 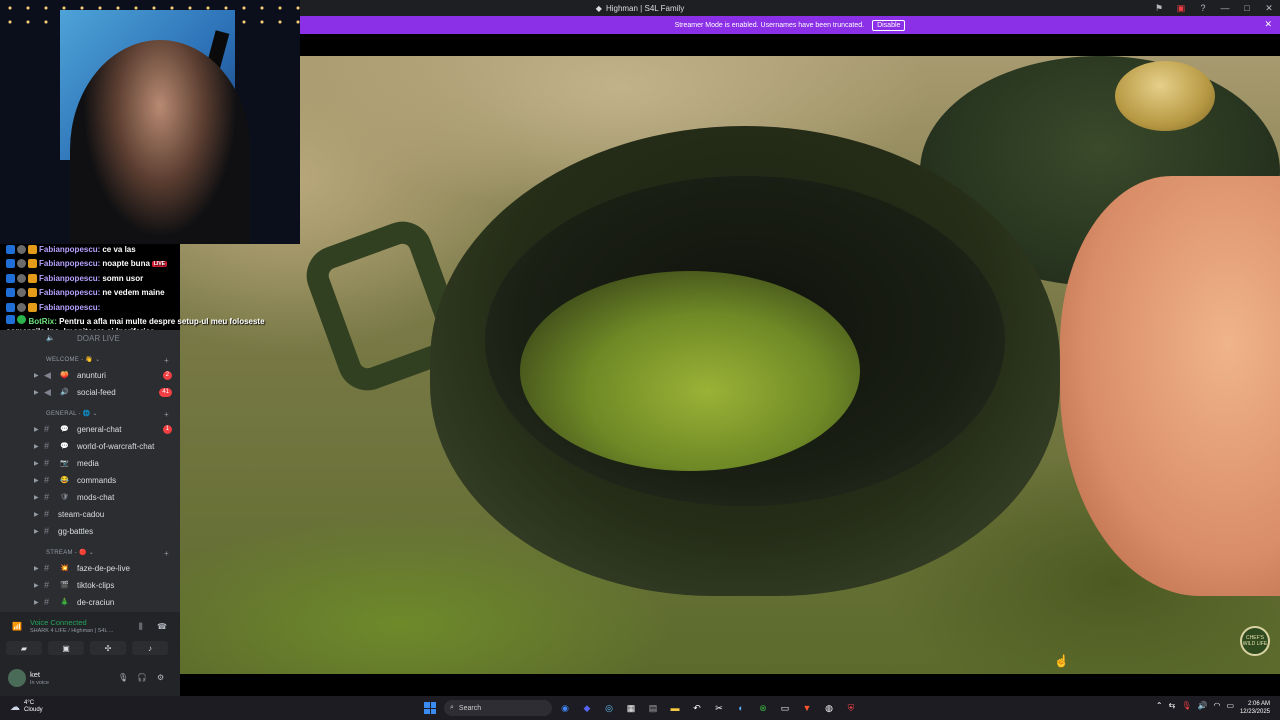 I want to click on window-controls: ⚑ ▣ ? — □ ✕, so click(x=1214, y=8).